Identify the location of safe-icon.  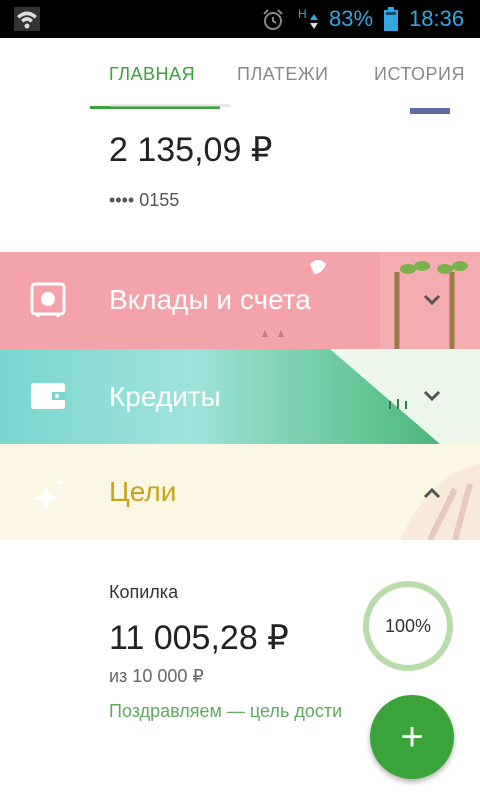
(48, 299).